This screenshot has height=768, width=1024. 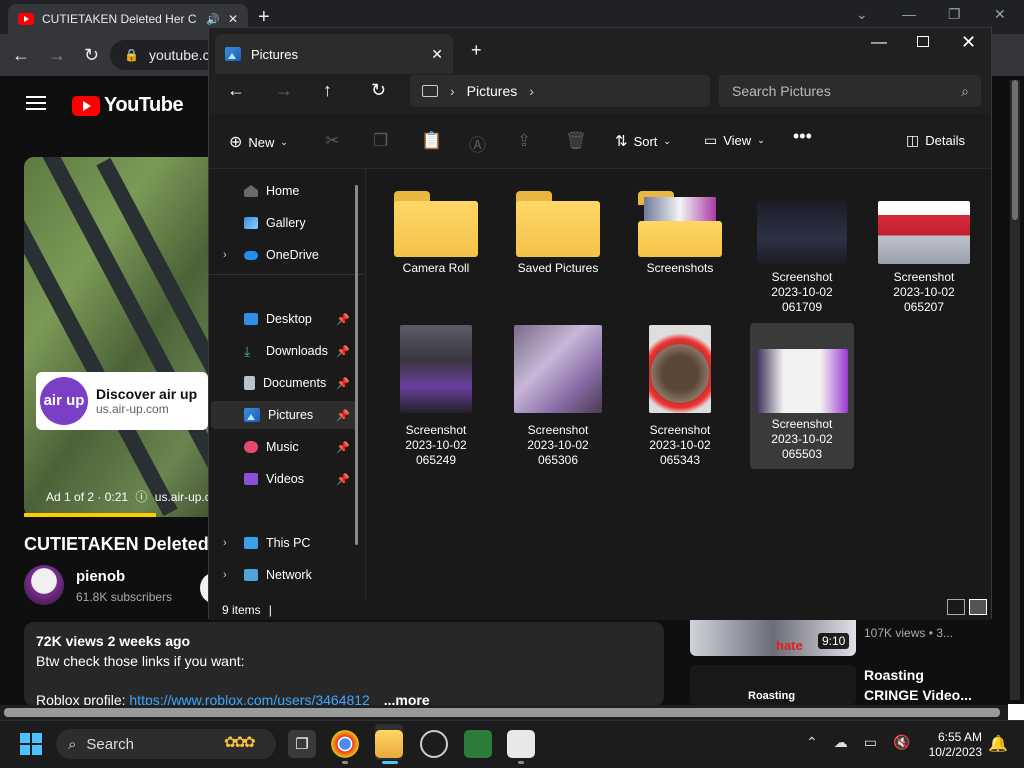 What do you see at coordinates (477, 143) in the screenshot?
I see `rename-icon: Ⓐ` at bounding box center [477, 143].